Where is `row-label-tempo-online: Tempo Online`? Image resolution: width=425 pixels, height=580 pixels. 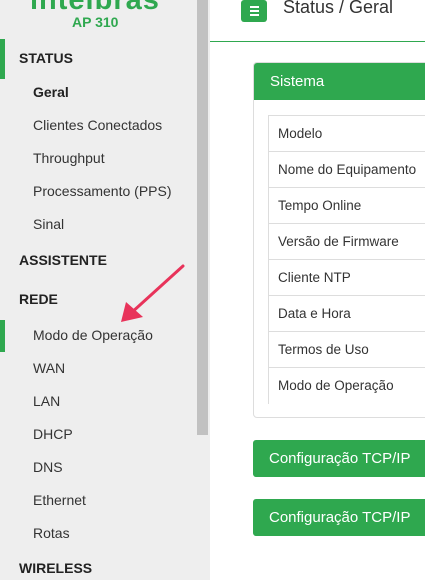
row-label-tempo-online: Tempo Online is located at coordinates (320, 205).